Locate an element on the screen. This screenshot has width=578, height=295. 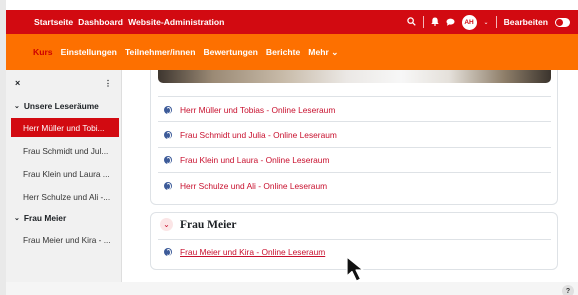
activity-meier-kira: Frau Meier und Kira - Online Leseraum is located at coordinates (244, 252).